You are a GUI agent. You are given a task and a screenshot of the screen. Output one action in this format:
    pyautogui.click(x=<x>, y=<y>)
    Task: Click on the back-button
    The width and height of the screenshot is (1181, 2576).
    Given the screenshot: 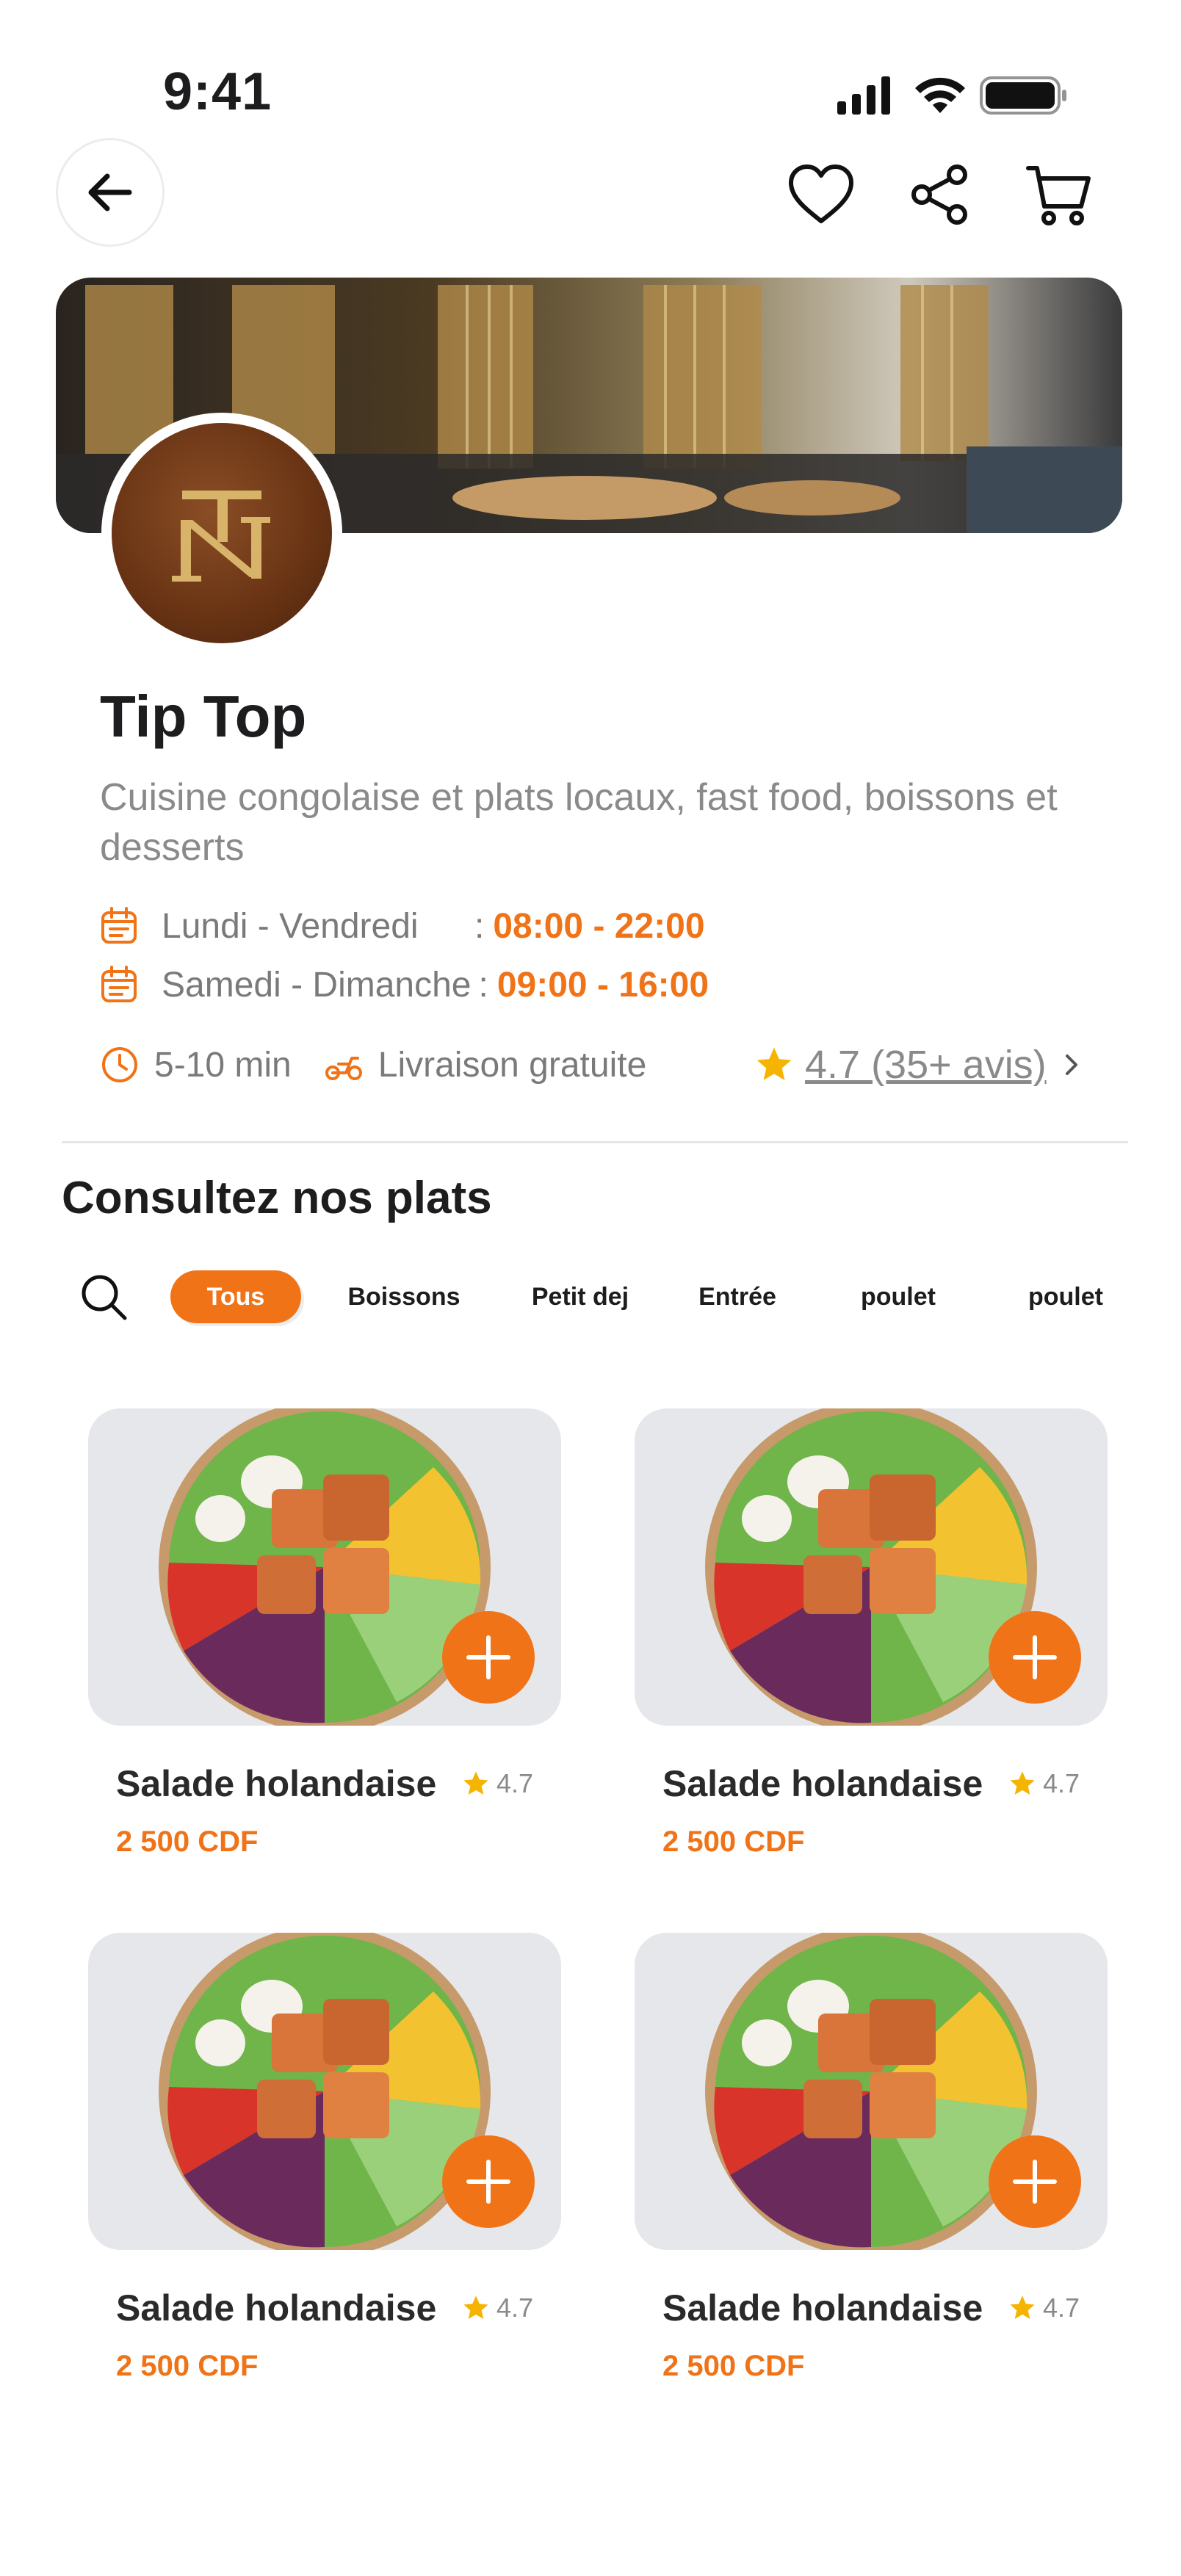 What is the action you would take?
    pyautogui.click(x=110, y=192)
    